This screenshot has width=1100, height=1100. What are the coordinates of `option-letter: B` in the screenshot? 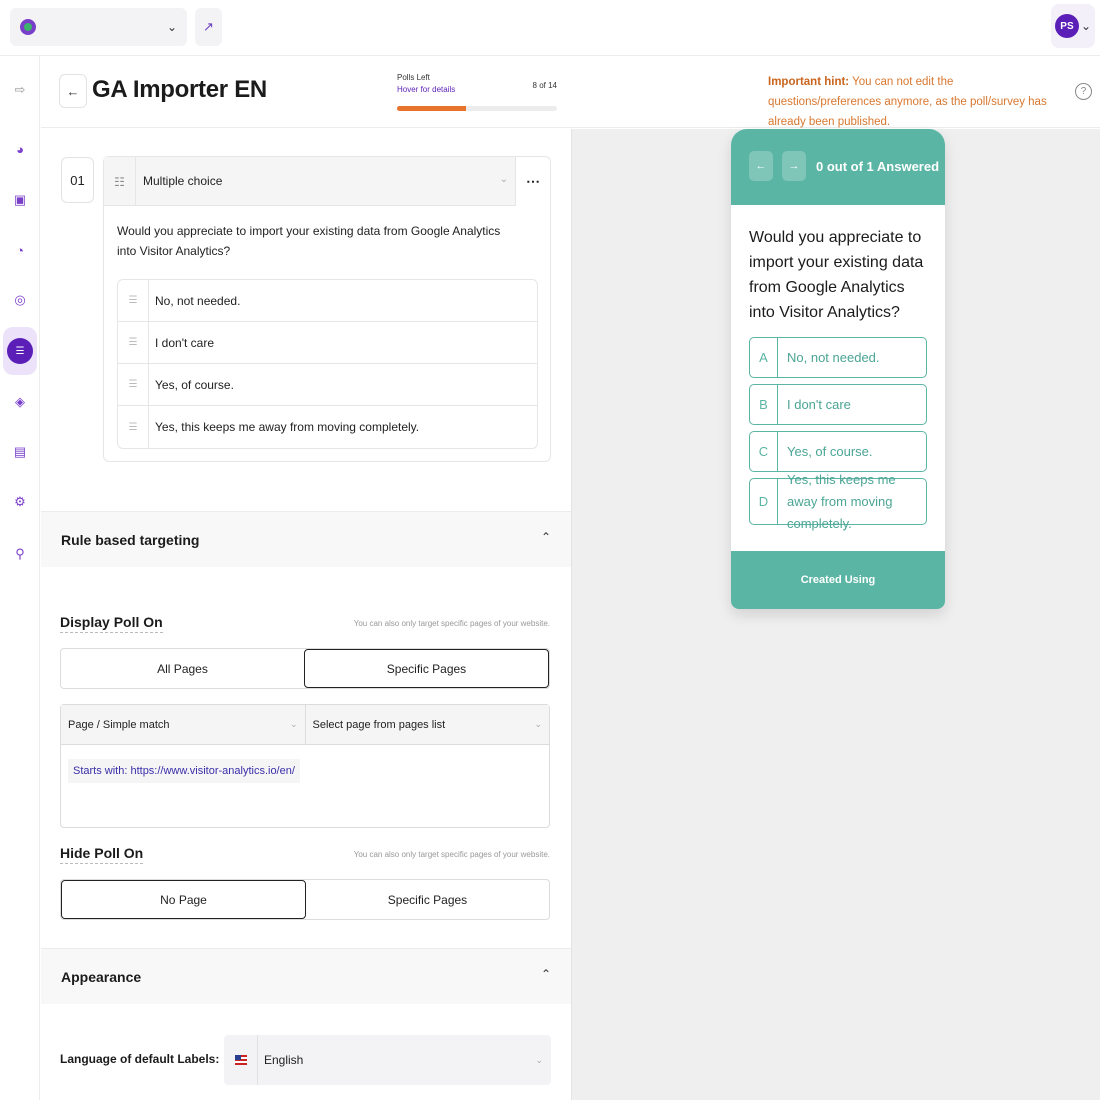 It's located at (764, 404).